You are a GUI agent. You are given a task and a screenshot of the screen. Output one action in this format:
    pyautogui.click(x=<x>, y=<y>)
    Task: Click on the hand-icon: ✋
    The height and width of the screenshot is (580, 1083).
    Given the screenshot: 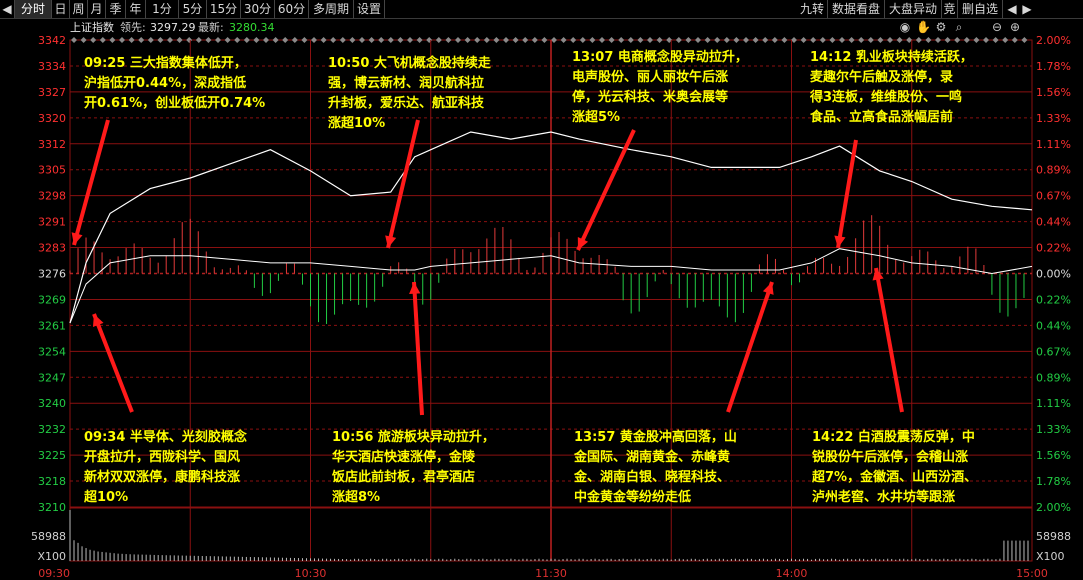 What is the action you would take?
    pyautogui.click(x=923, y=27)
    